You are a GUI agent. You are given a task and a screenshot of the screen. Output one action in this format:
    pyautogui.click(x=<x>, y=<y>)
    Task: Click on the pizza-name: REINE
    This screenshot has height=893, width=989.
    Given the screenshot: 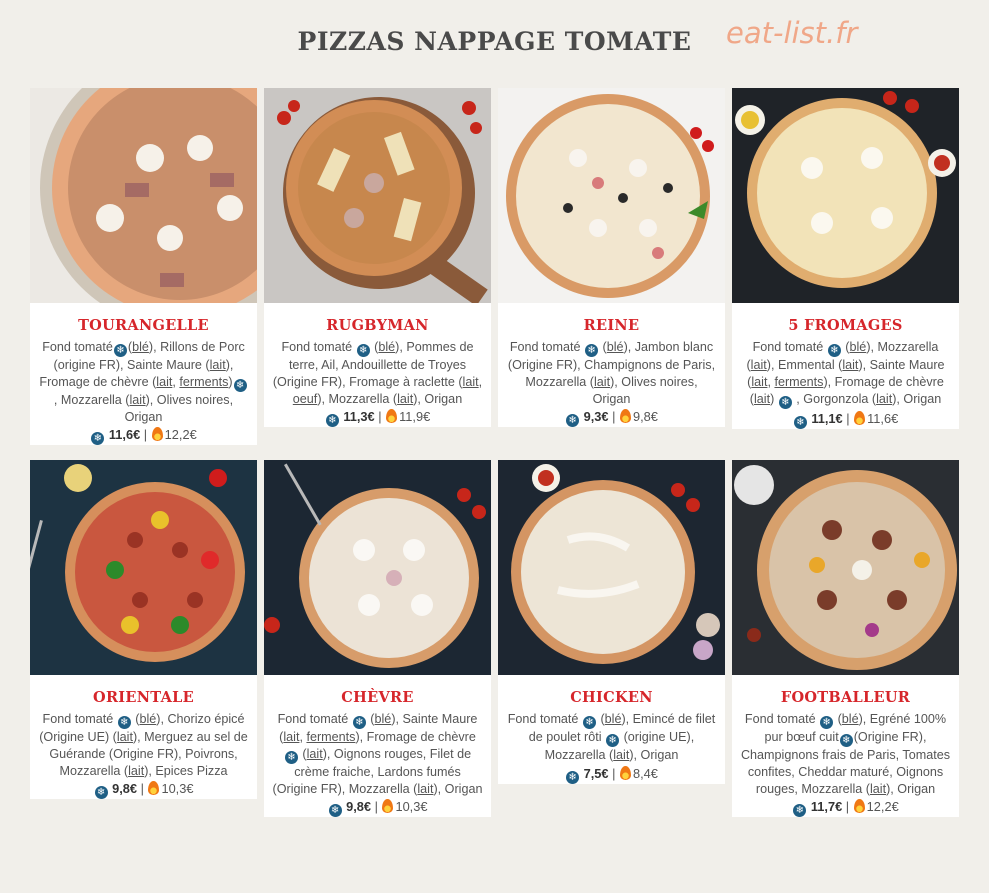 What is the action you would take?
    pyautogui.click(x=611, y=325)
    